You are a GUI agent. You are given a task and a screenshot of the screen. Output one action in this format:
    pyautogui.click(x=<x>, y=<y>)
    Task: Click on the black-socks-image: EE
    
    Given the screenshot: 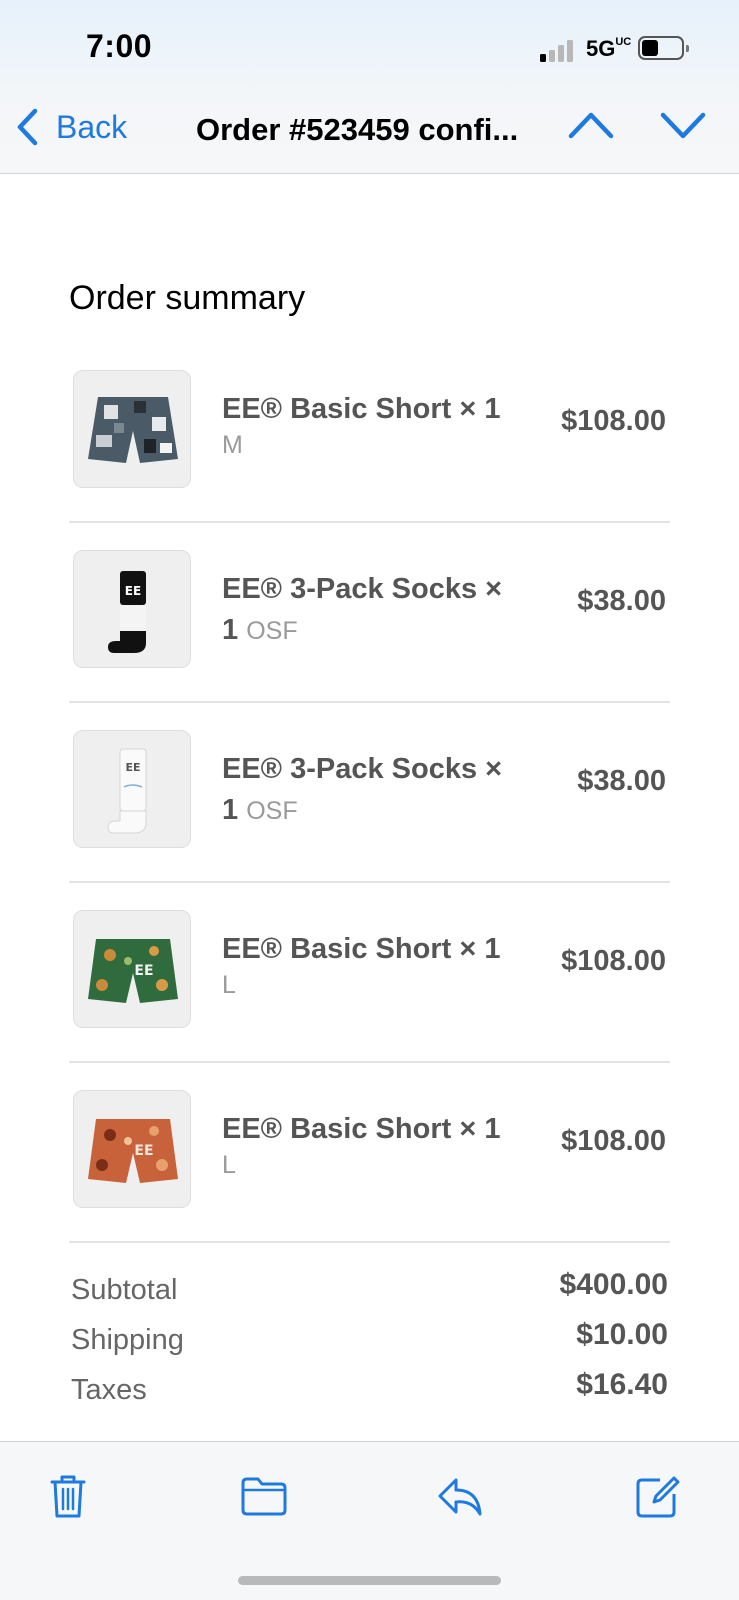 What is the action you would take?
    pyautogui.click(x=127, y=612)
    